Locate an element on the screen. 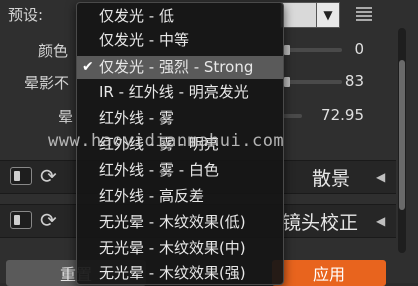 The height and width of the screenshot is (286, 418). control-label-color: 颜色 is located at coordinates (53, 51).